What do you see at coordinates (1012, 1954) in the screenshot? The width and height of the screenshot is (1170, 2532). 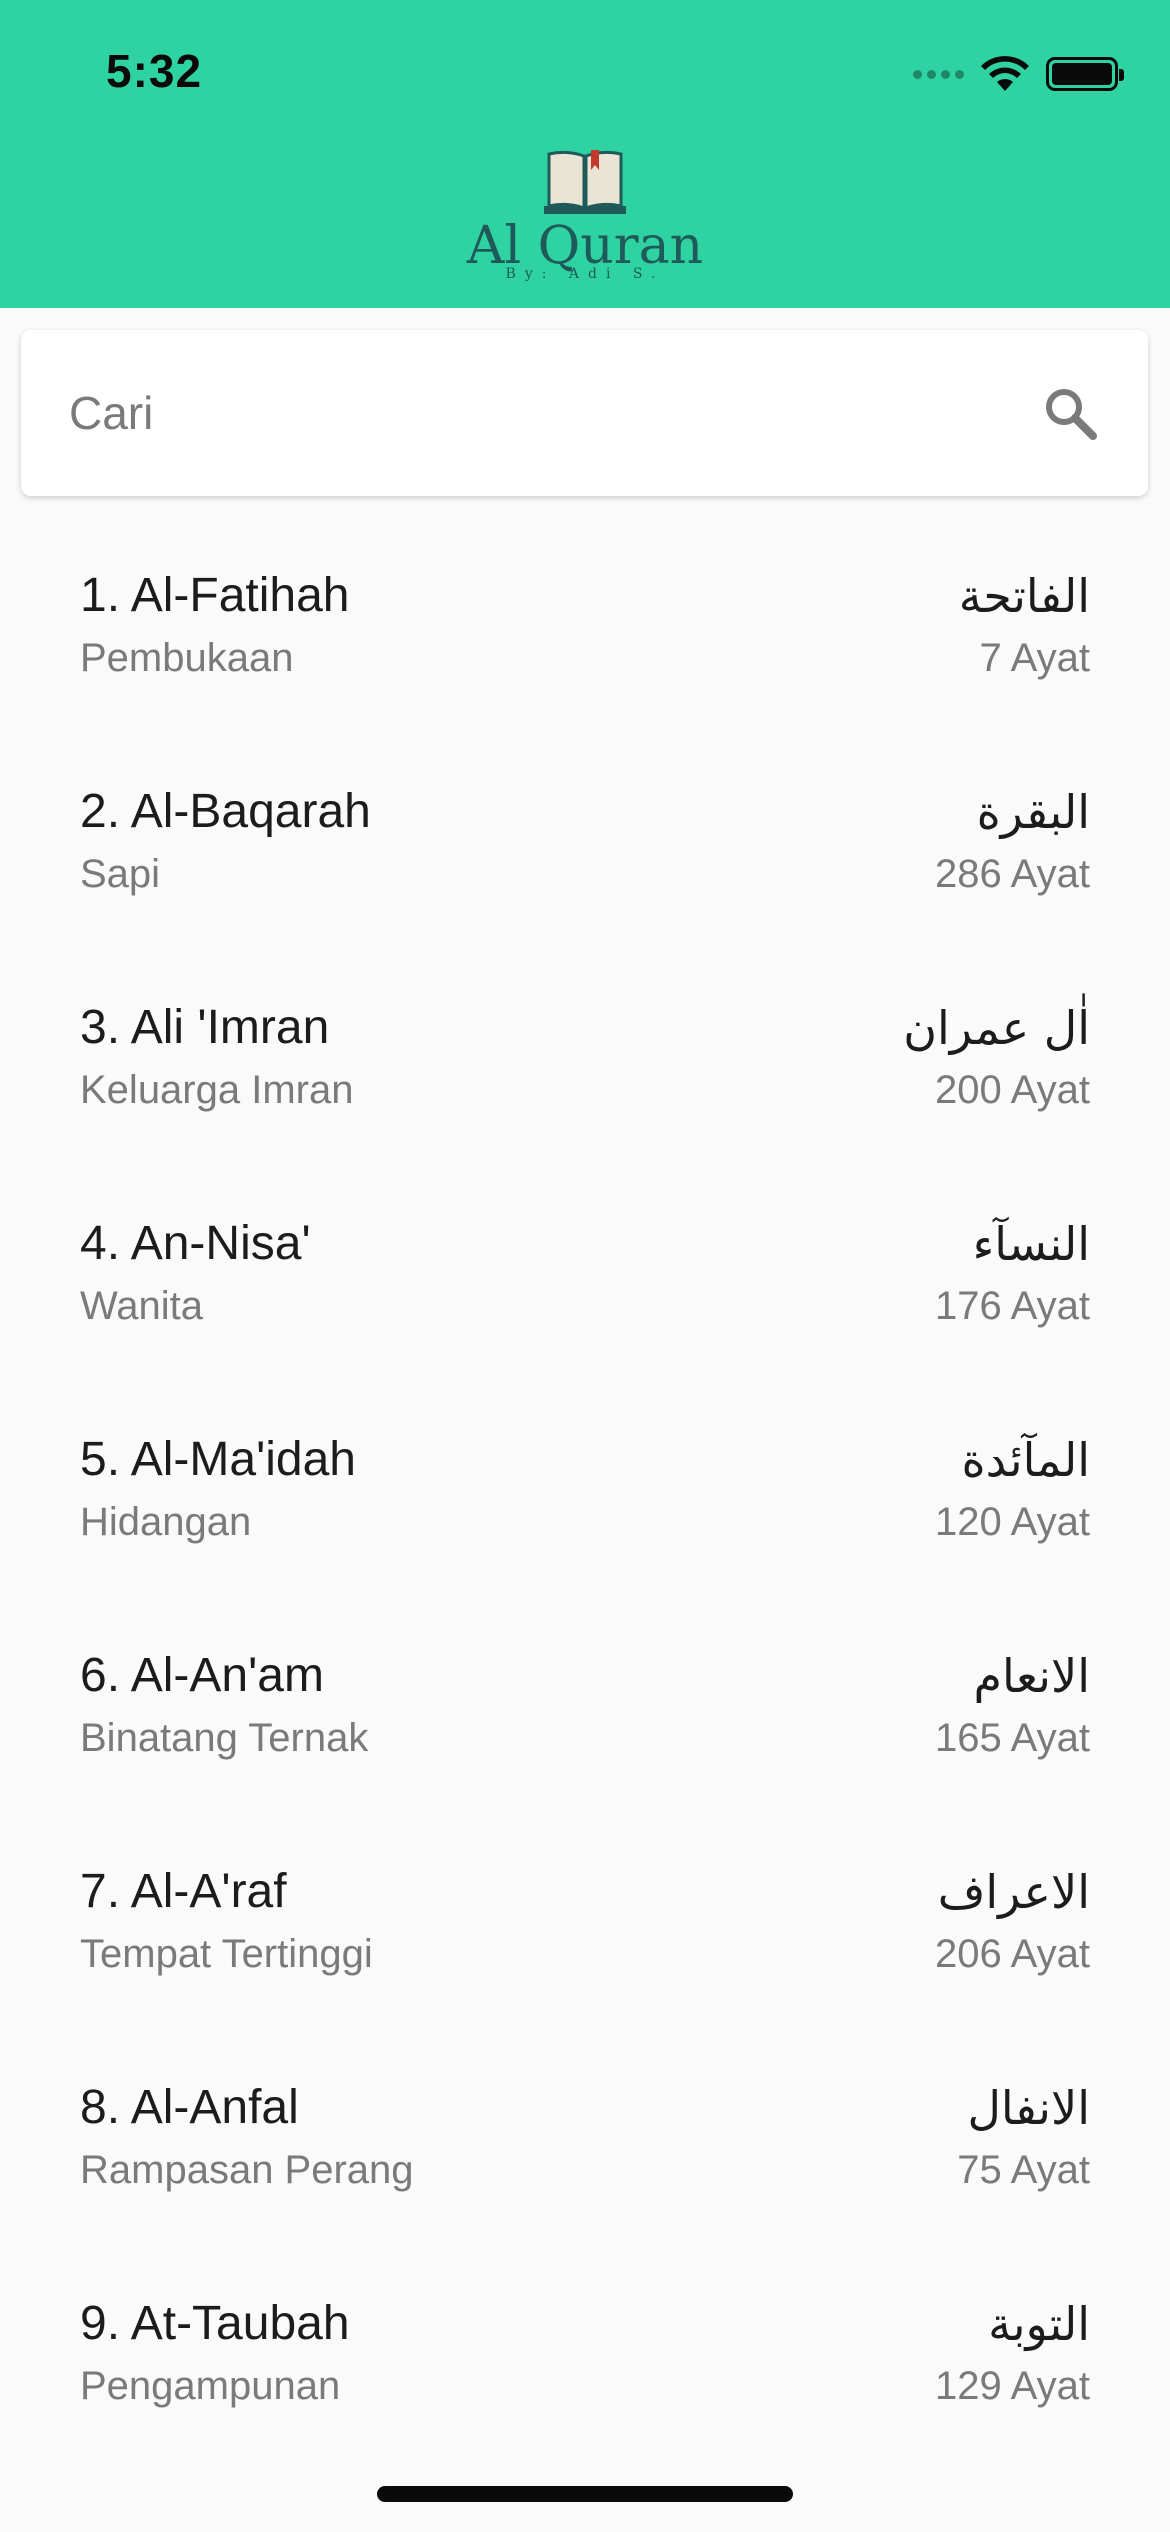 I see `ayat-count: 206 Ayat` at bounding box center [1012, 1954].